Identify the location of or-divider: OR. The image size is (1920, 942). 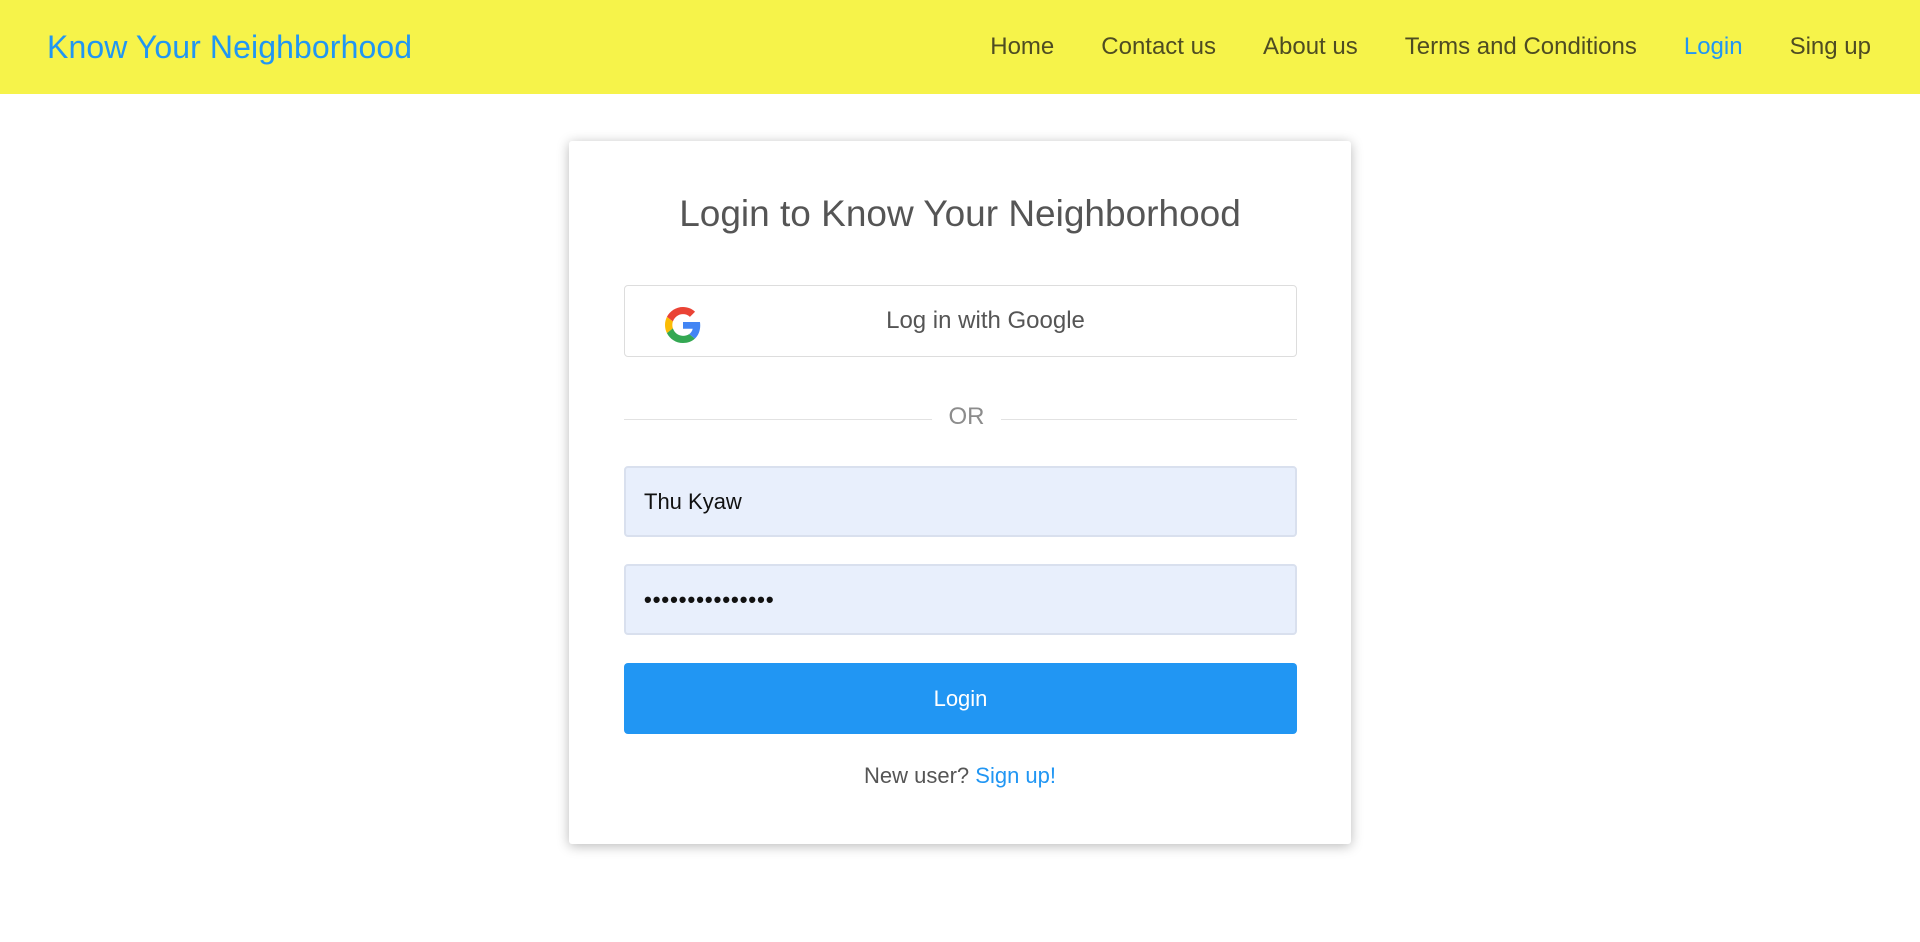
(960, 418).